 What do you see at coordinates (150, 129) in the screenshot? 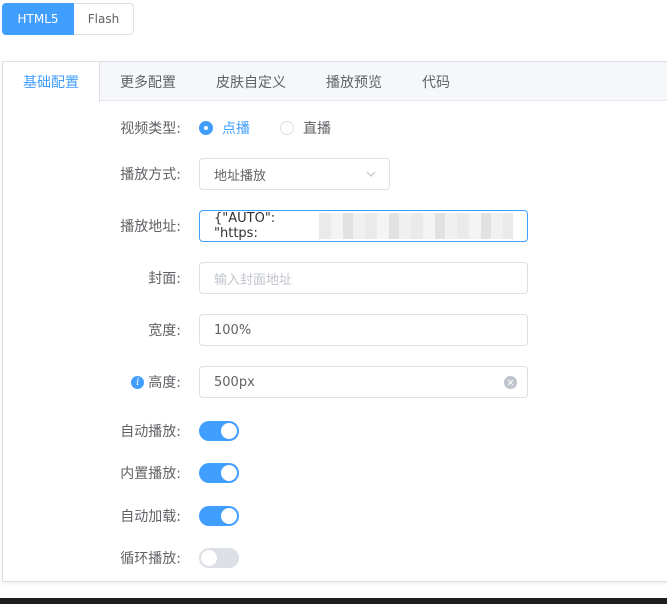
I see `video-type-label: 视频类型:` at bounding box center [150, 129].